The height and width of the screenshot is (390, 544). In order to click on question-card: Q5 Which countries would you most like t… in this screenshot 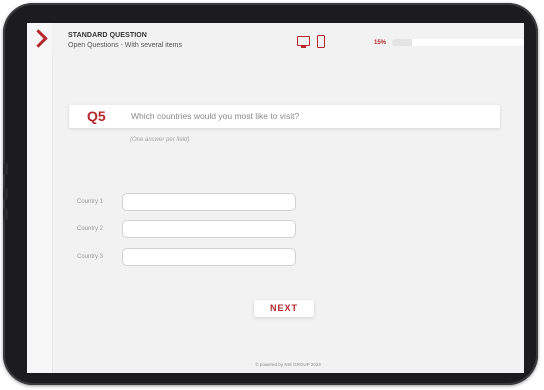, I will do `click(284, 116)`.